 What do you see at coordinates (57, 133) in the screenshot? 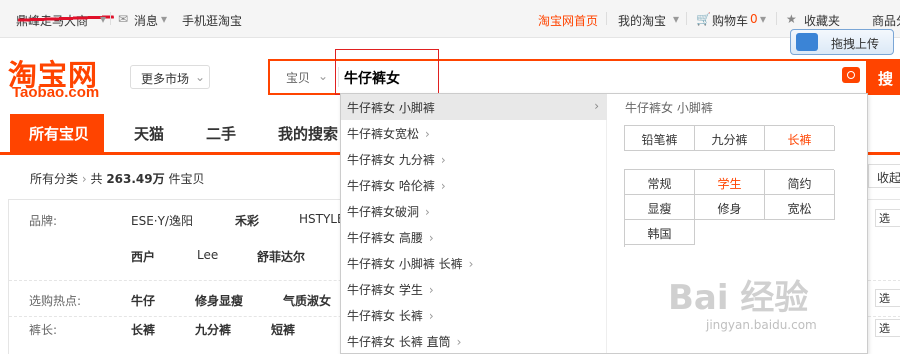
I see `tab-all-items: 所有宝贝` at bounding box center [57, 133].